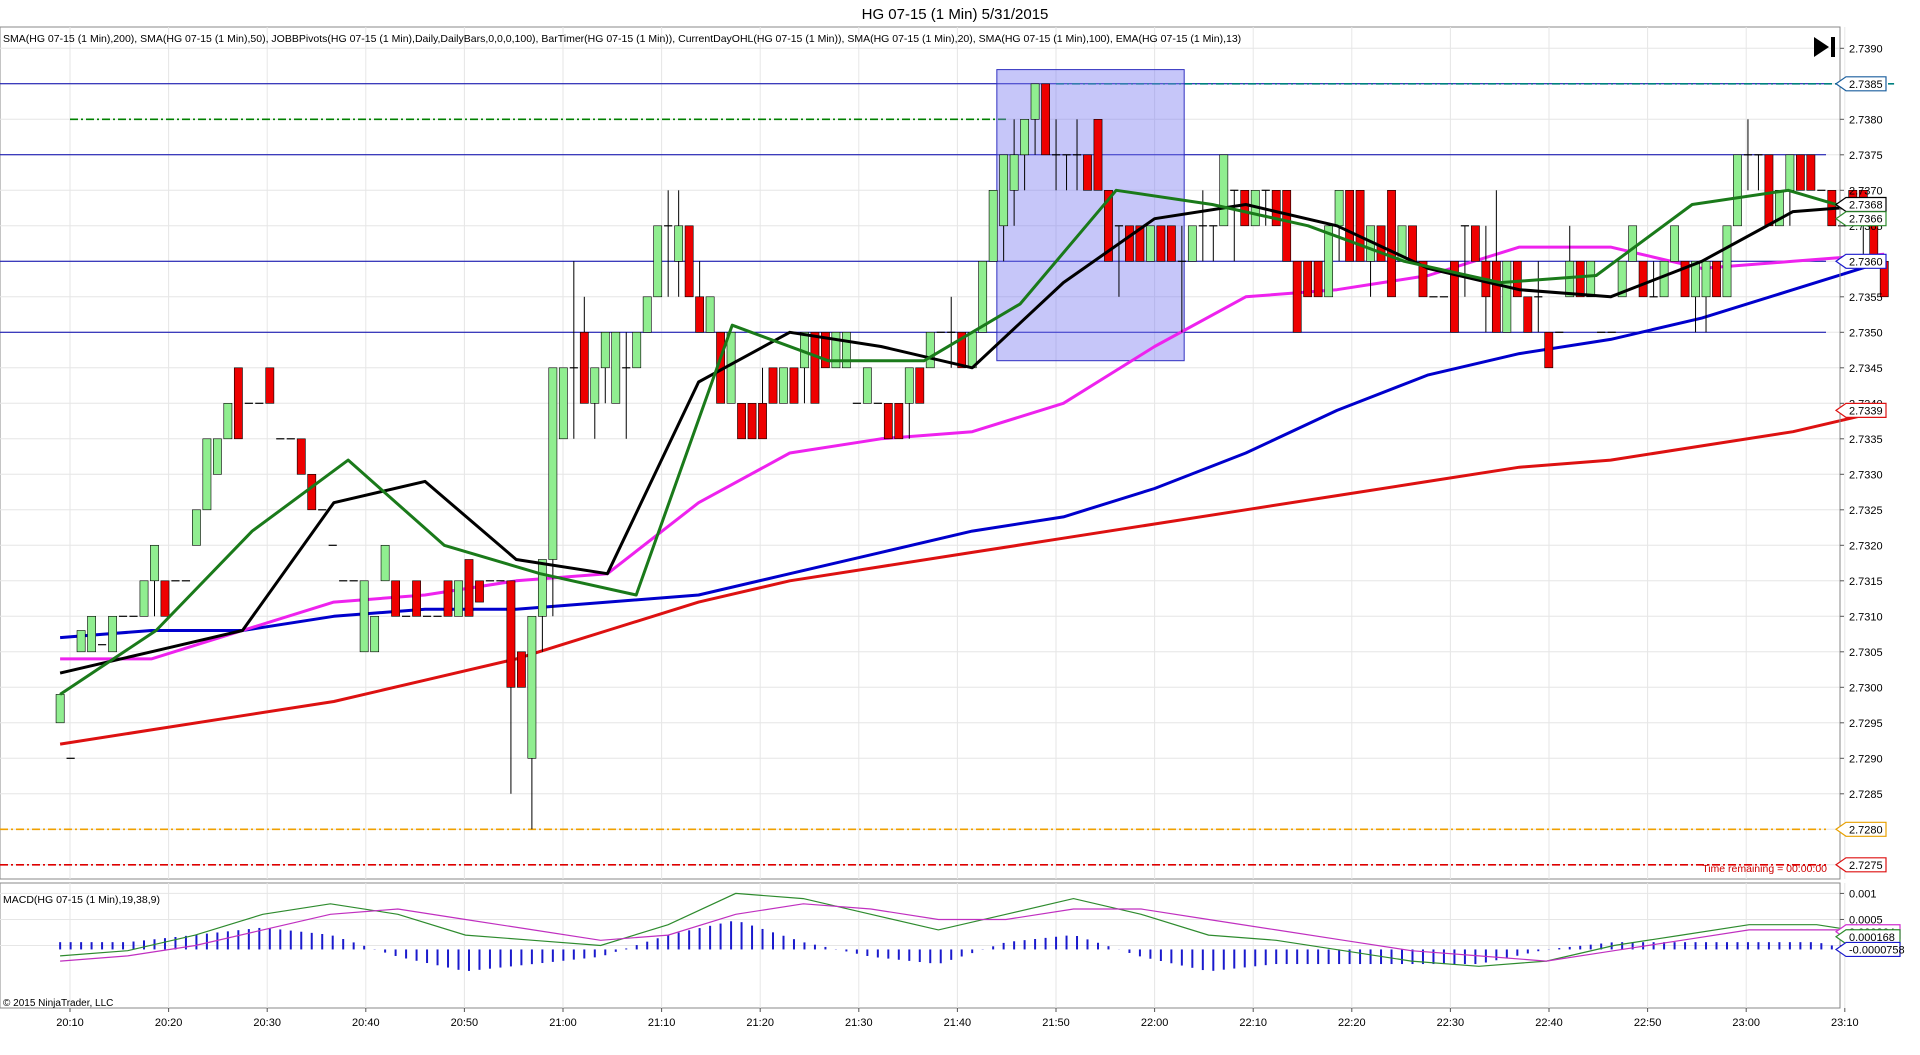 Image resolution: width=1920 pixels, height=1055 pixels. I want to click on y-tick-label: 2.7285, so click(1866, 795).